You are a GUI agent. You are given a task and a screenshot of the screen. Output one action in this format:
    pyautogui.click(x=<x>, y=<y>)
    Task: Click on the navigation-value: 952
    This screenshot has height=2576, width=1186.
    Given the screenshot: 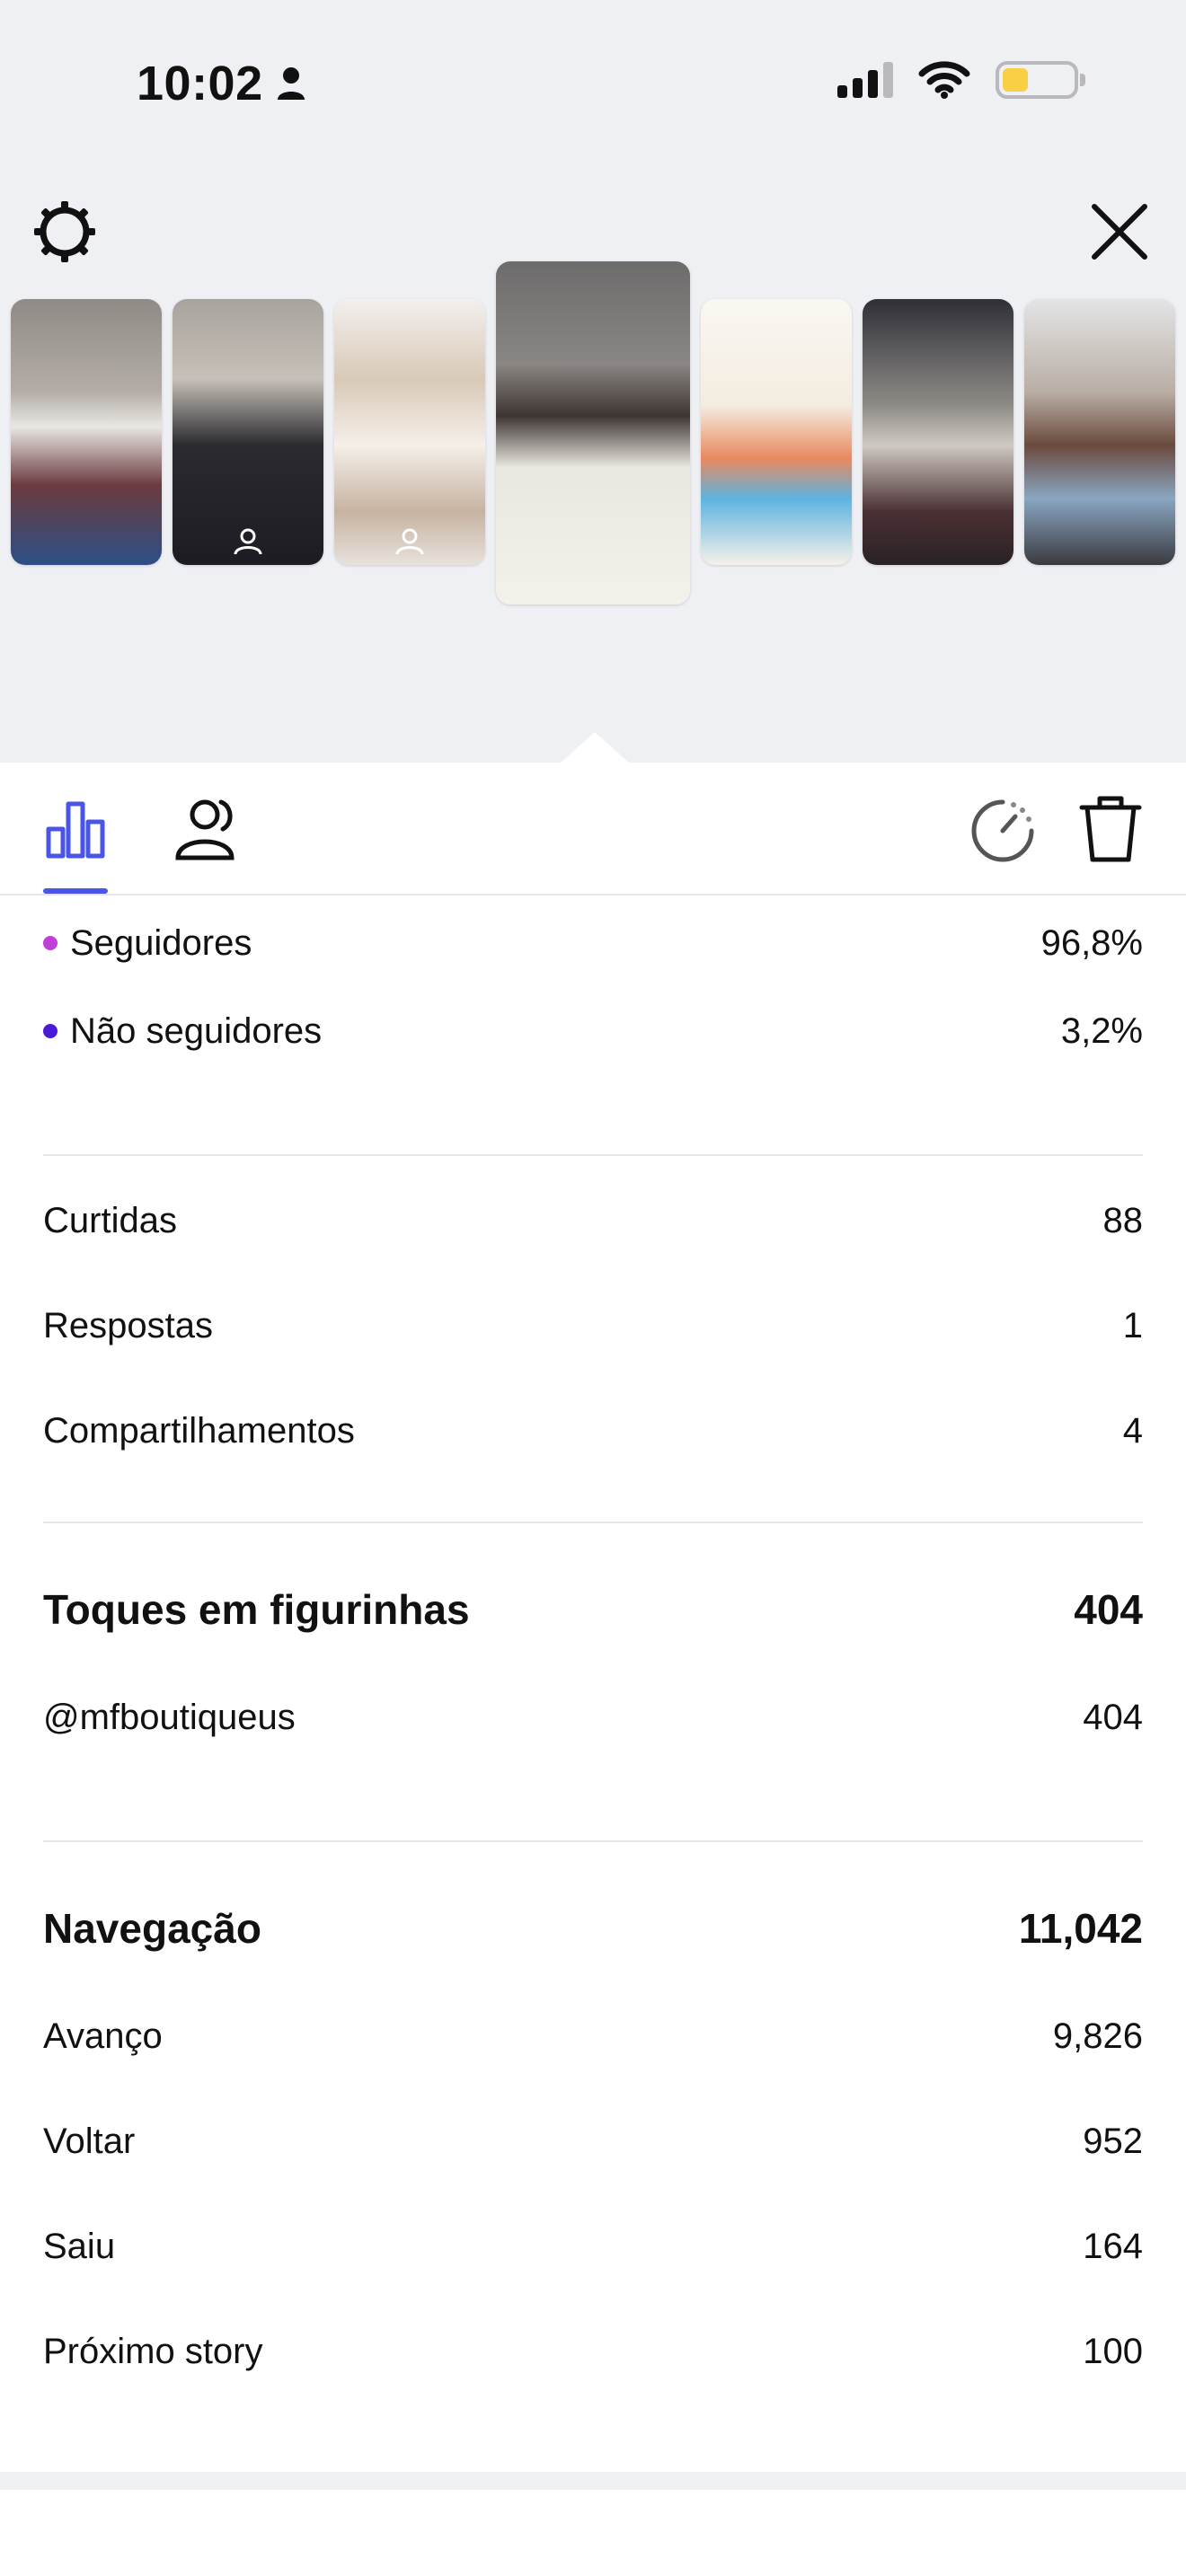 What is the action you would take?
    pyautogui.click(x=1113, y=2141)
    